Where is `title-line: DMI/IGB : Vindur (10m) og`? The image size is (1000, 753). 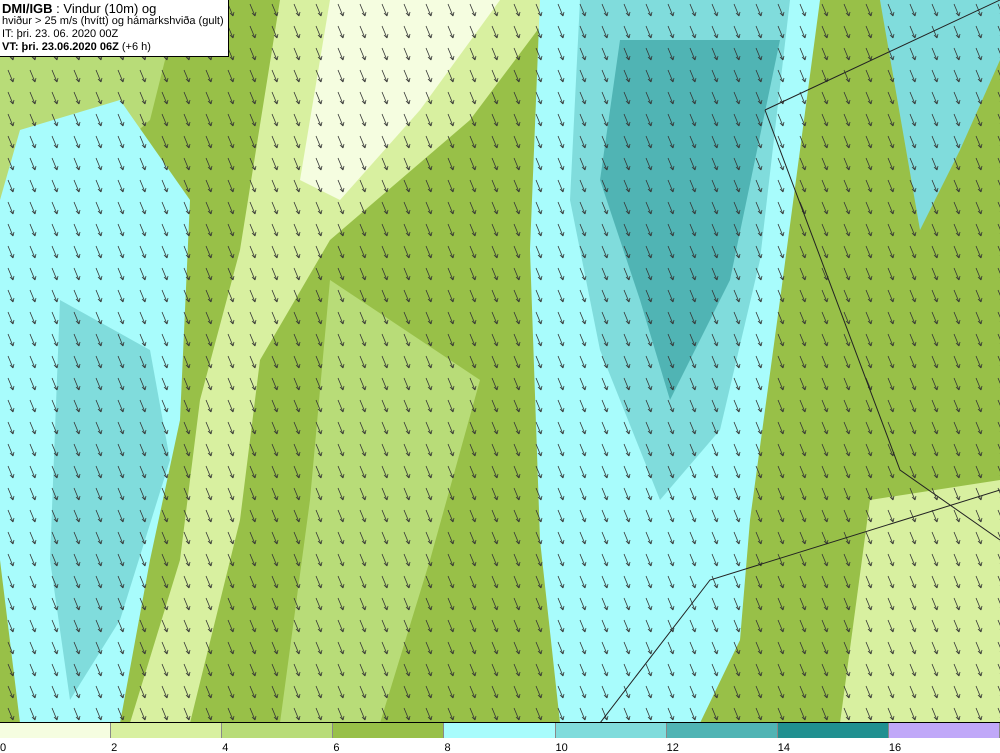 title-line: DMI/IGB : Vindur (10m) og is located at coordinates (79, 8).